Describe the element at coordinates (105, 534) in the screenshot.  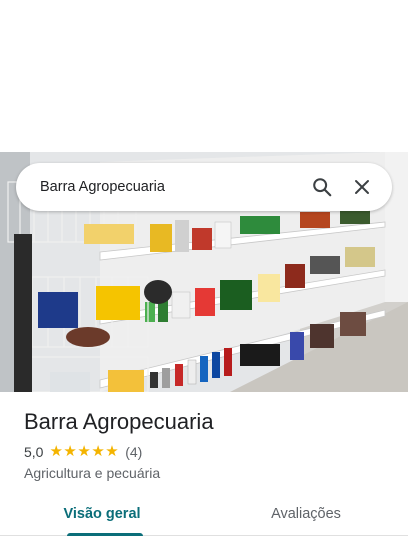
I see `active-tab-indicator` at that location.